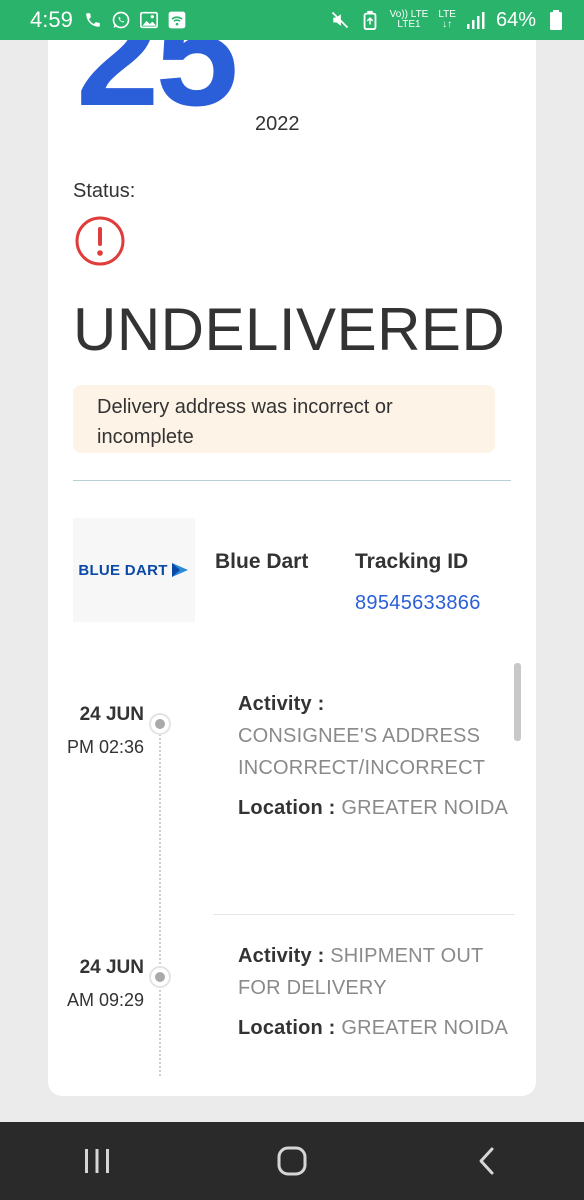  I want to click on gallery-icon, so click(149, 20).